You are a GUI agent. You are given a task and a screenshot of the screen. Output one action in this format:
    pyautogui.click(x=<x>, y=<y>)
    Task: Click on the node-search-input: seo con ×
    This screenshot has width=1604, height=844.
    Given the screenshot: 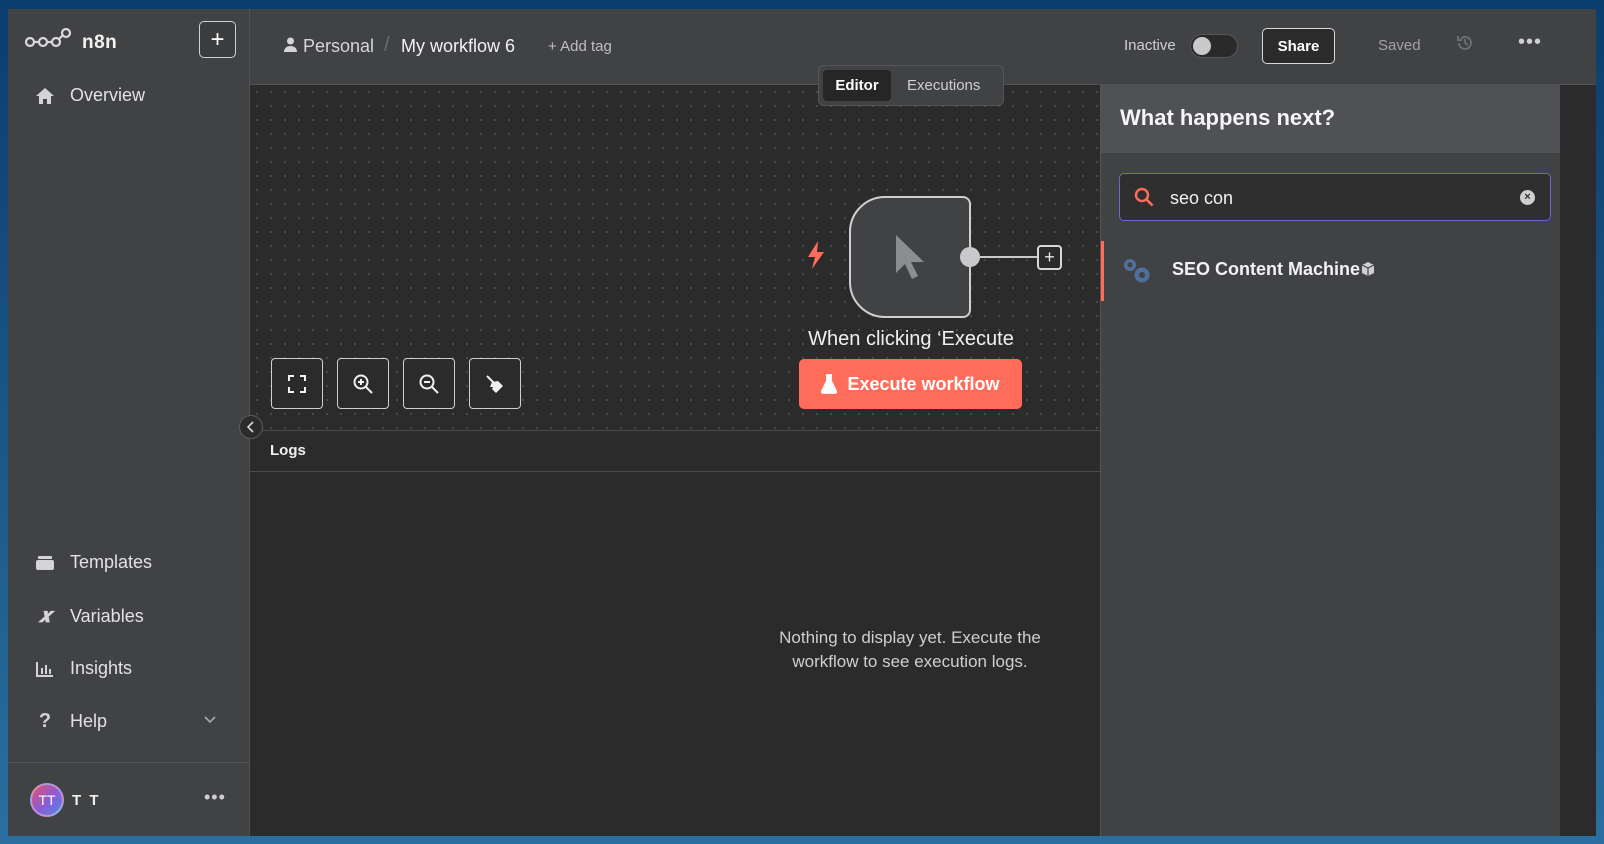 What is the action you would take?
    pyautogui.click(x=1335, y=197)
    